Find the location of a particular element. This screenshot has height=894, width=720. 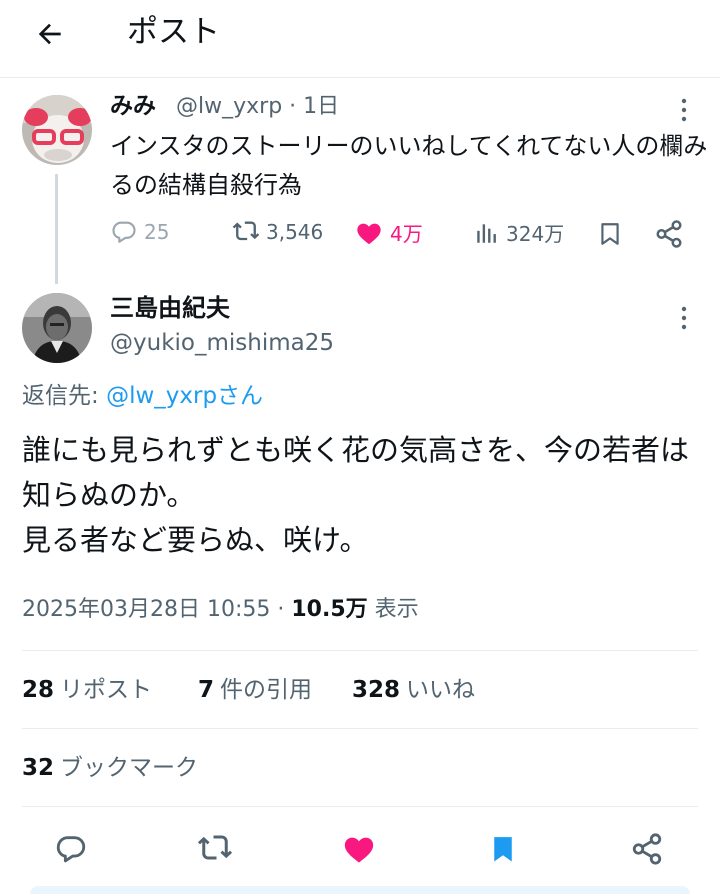

stat-likes: 328 いいね is located at coordinates (413, 690).